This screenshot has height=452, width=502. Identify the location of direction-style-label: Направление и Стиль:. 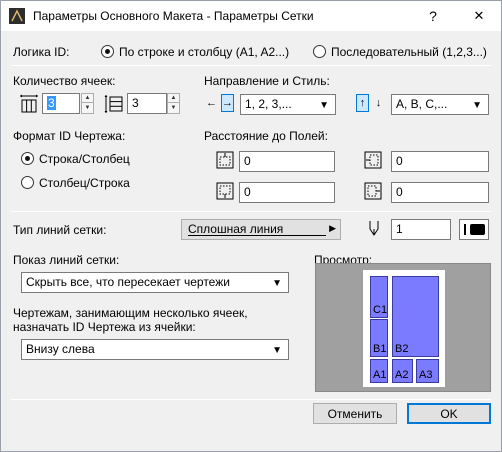
(267, 81).